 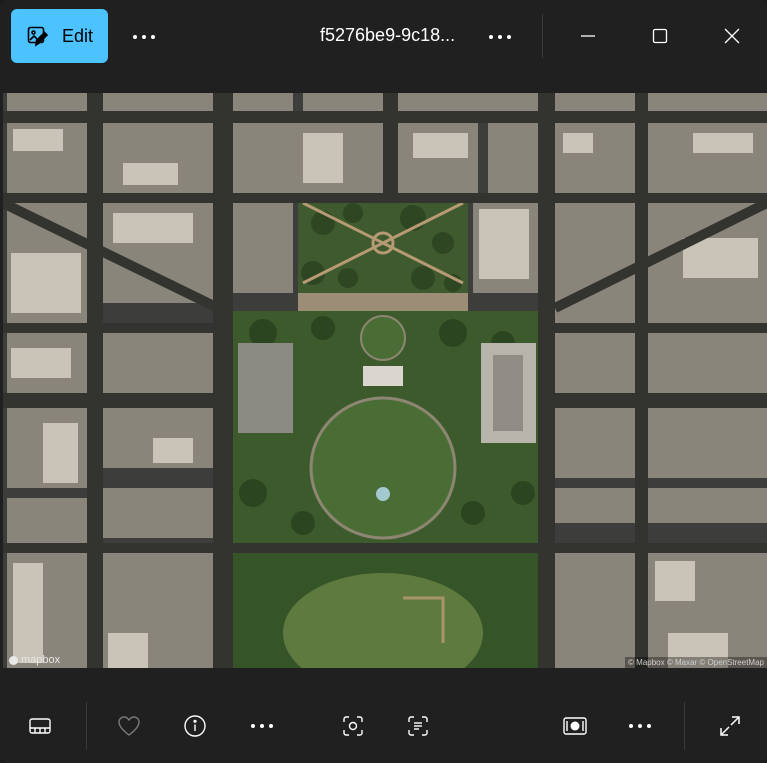 I want to click on more-actions-button, so click(x=262, y=726).